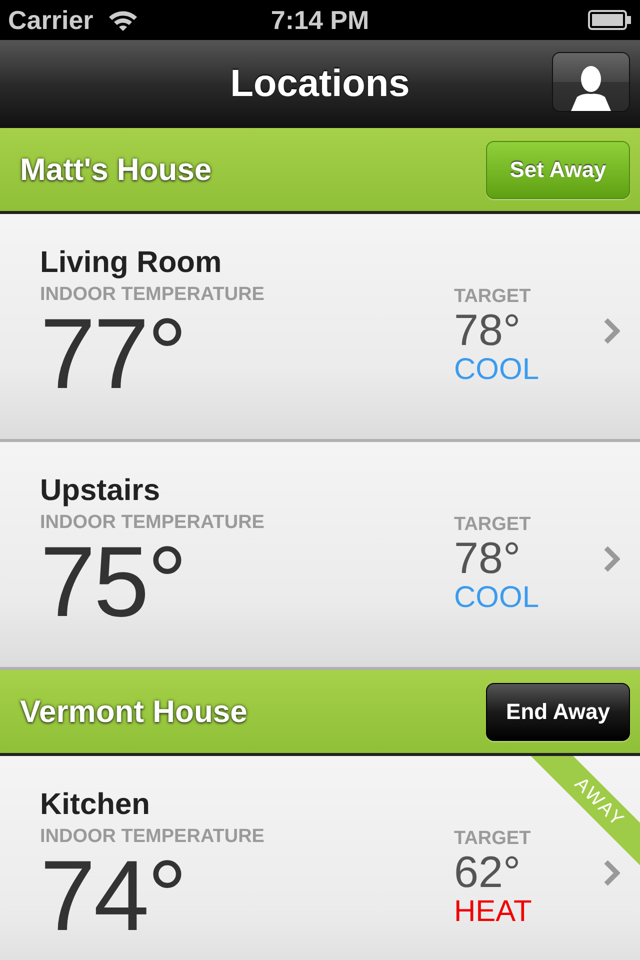 This screenshot has height=960, width=640. What do you see at coordinates (113, 896) in the screenshot?
I see `indoor-temperature: 74°` at bounding box center [113, 896].